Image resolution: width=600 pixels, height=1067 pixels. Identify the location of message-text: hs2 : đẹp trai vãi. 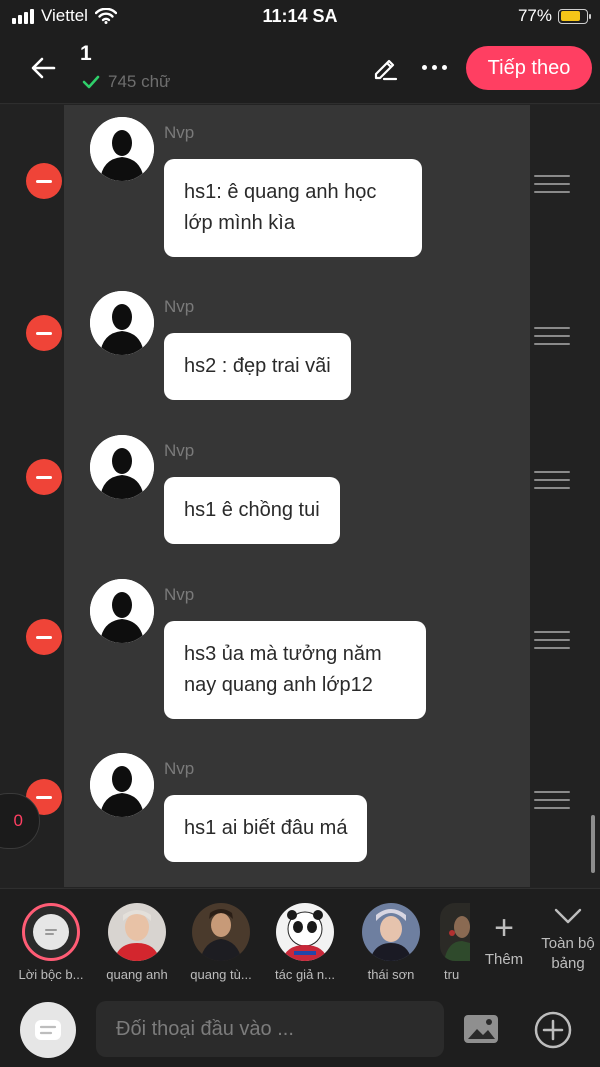
(257, 366).